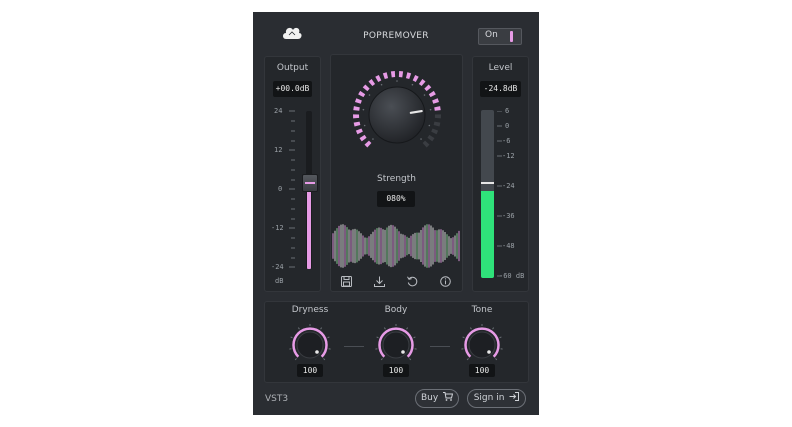 This screenshot has height=427, width=792. Describe the element at coordinates (396, 282) in the screenshot. I see `toolbar` at that location.